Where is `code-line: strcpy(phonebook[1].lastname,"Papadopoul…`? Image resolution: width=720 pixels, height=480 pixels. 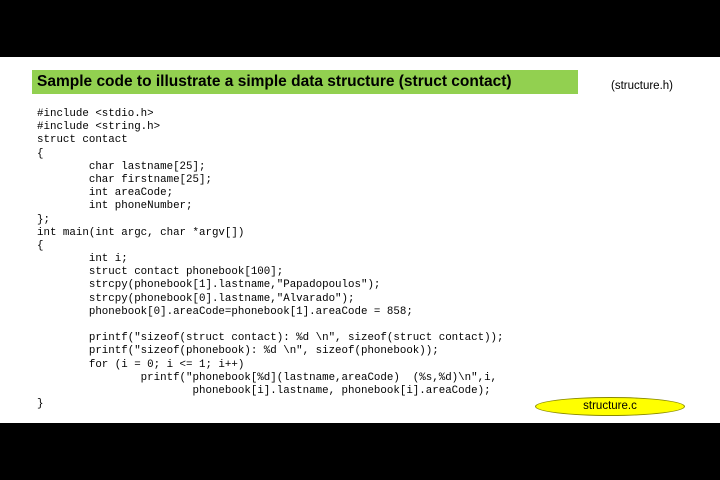 code-line: strcpy(phonebook[1].lastname,"Papadopoul… is located at coordinates (209, 285).